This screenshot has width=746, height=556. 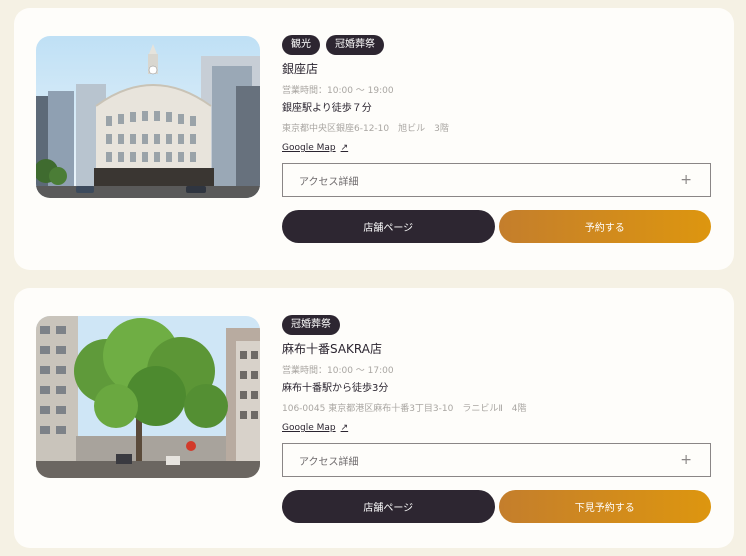 I want to click on station-access: 銀座駅より徒歩７分, so click(x=327, y=108).